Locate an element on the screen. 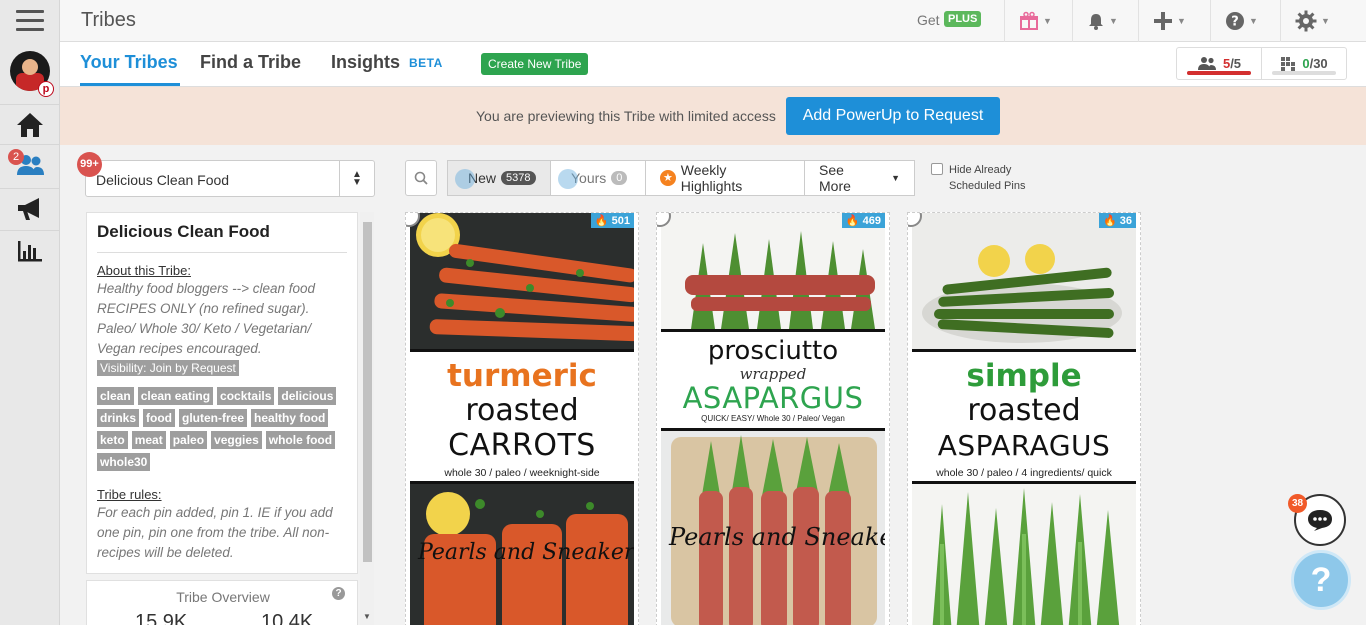  pin-quota-used: 0 is located at coordinates (1306, 63).